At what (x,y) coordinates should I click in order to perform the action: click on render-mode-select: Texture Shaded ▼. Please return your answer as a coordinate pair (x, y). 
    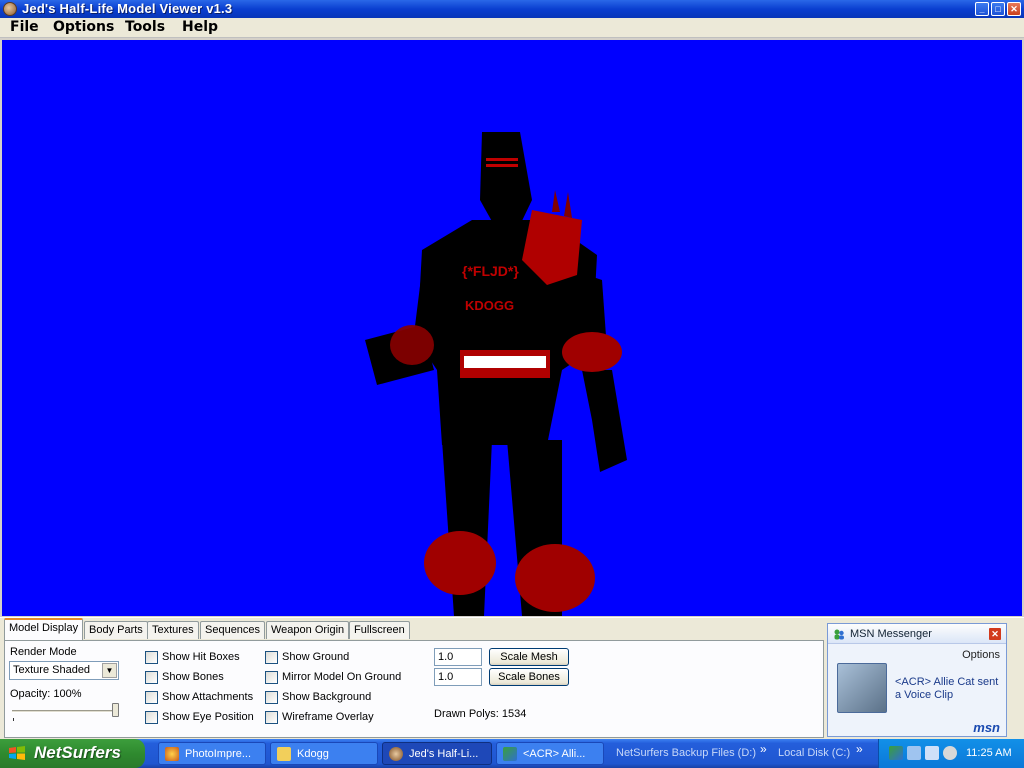
    Looking at the image, I should click on (64, 670).